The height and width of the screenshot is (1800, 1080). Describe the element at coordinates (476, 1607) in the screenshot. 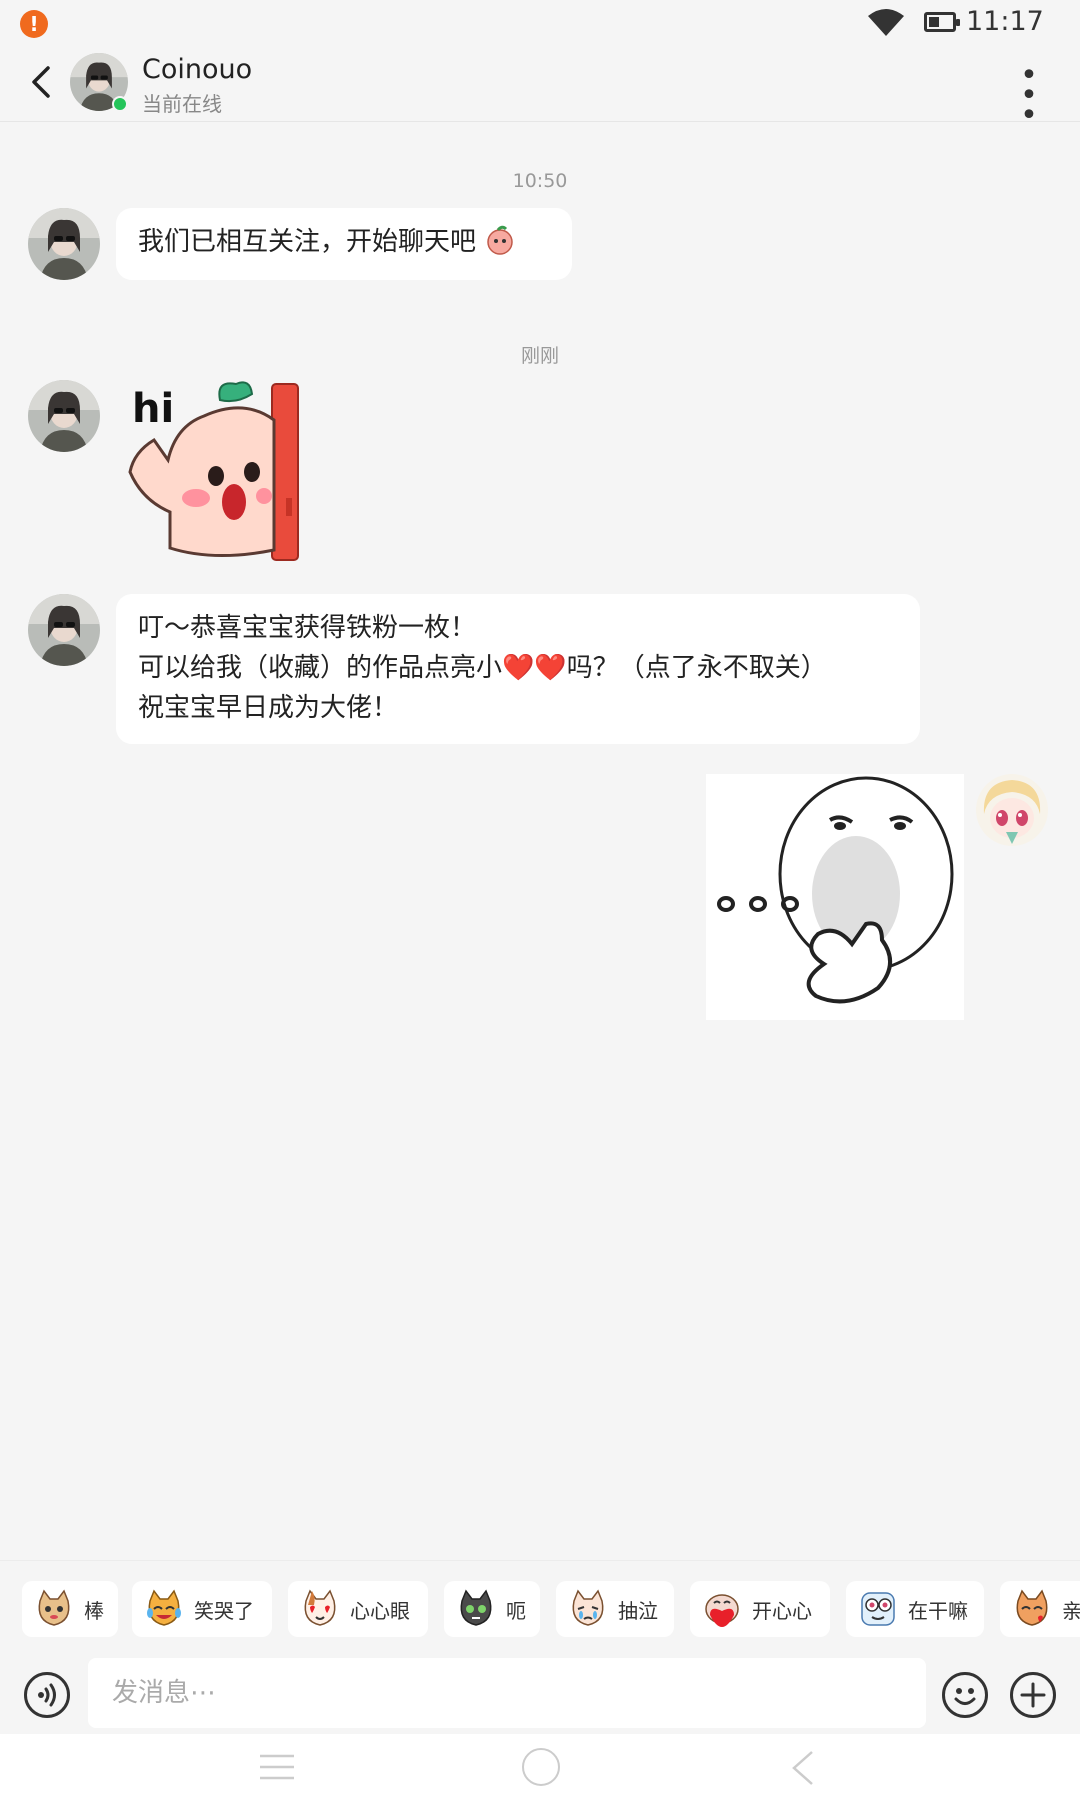

I see `speechless-cat-icon` at that location.